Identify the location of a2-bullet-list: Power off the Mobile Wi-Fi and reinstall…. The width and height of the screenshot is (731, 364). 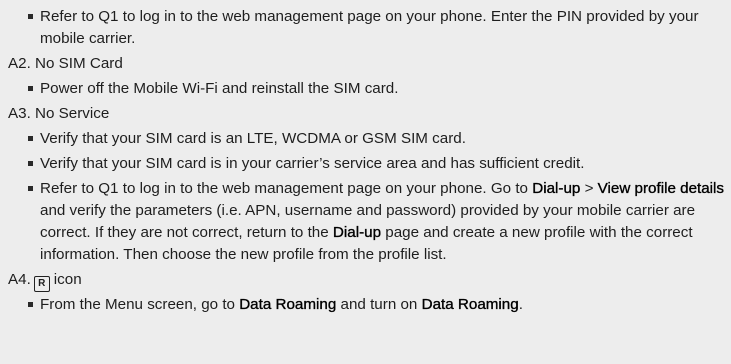
(365, 89).